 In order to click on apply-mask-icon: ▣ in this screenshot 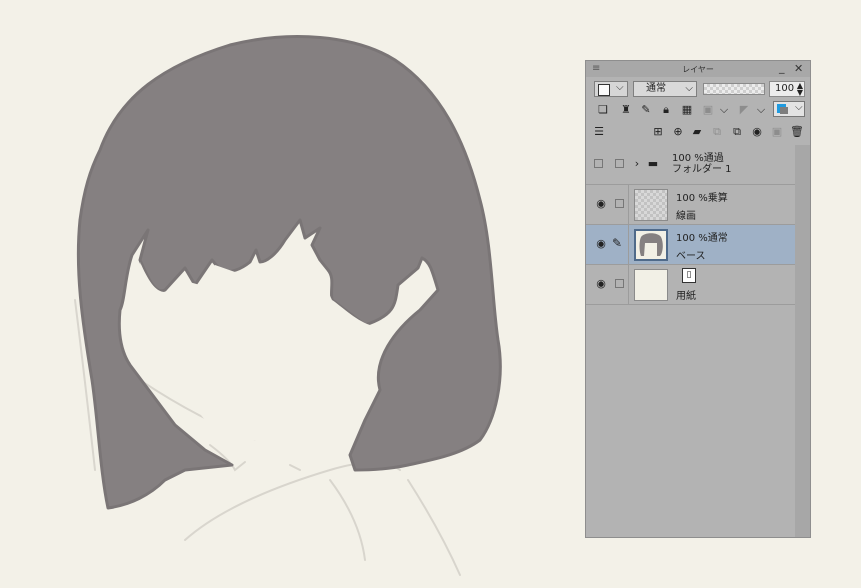, I will do `click(777, 132)`.